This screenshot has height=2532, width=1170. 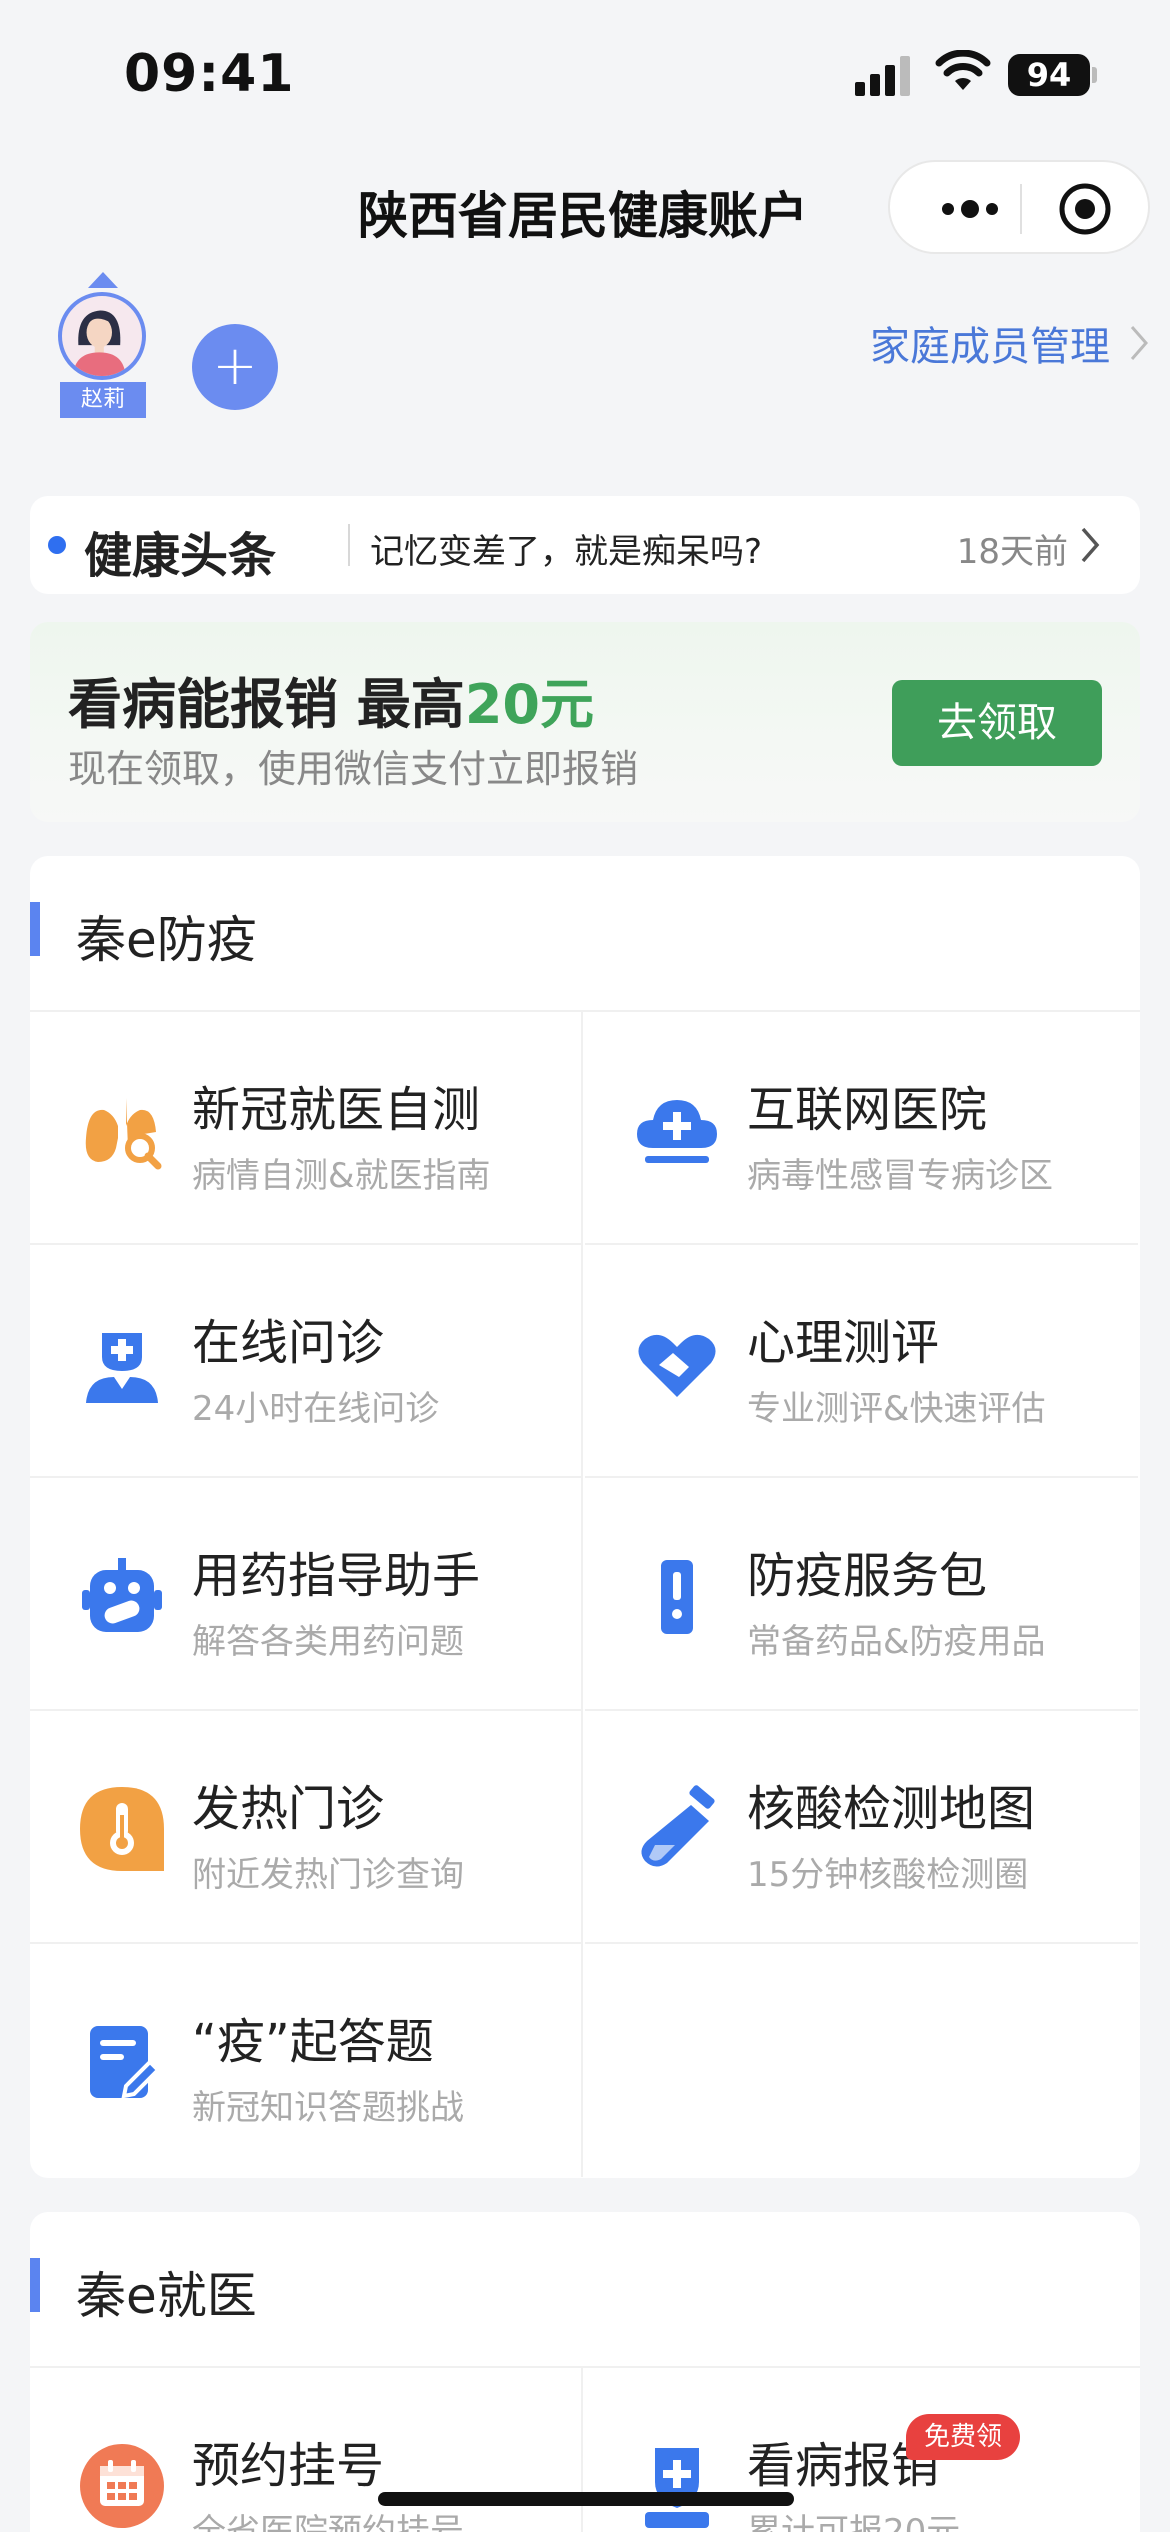 What do you see at coordinates (328, 1642) in the screenshot?
I see `service-subtitle: 解答各类用药问题` at bounding box center [328, 1642].